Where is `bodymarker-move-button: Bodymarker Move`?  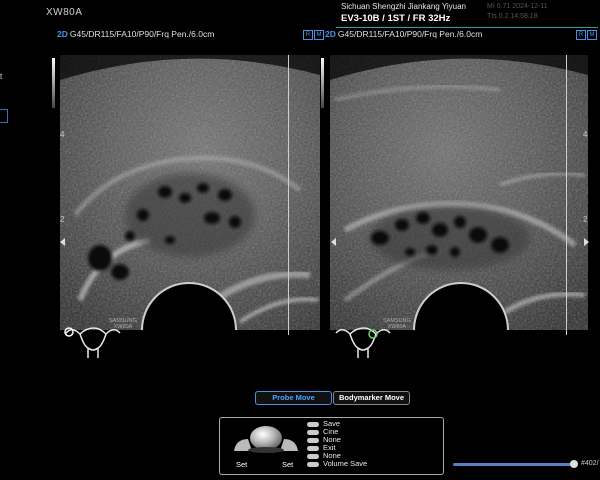 bodymarker-move-button: Bodymarker Move is located at coordinates (371, 398).